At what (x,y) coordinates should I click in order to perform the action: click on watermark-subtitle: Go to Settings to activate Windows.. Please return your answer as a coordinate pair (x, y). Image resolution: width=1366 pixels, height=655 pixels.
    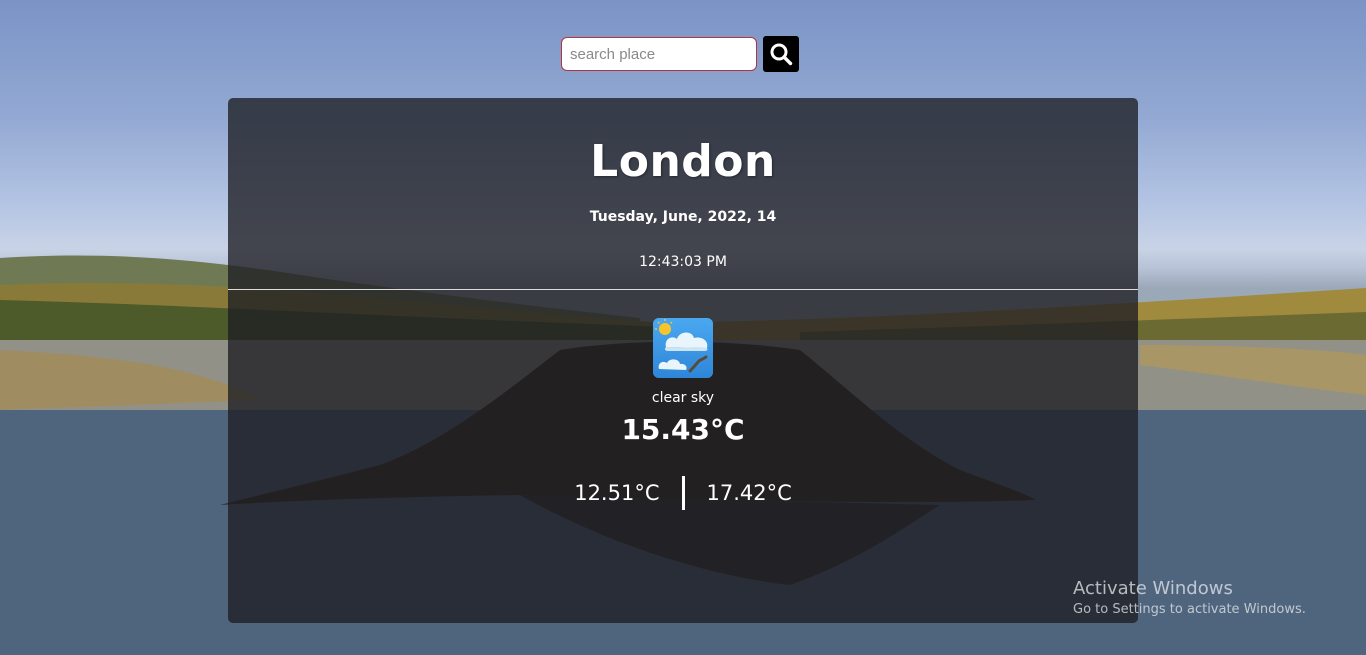
    Looking at the image, I should click on (1189, 609).